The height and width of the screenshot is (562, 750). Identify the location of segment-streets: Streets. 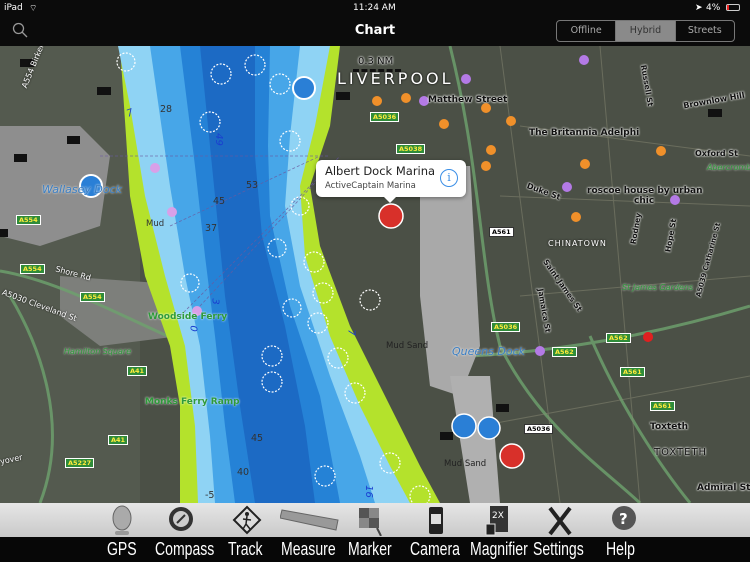
(705, 31).